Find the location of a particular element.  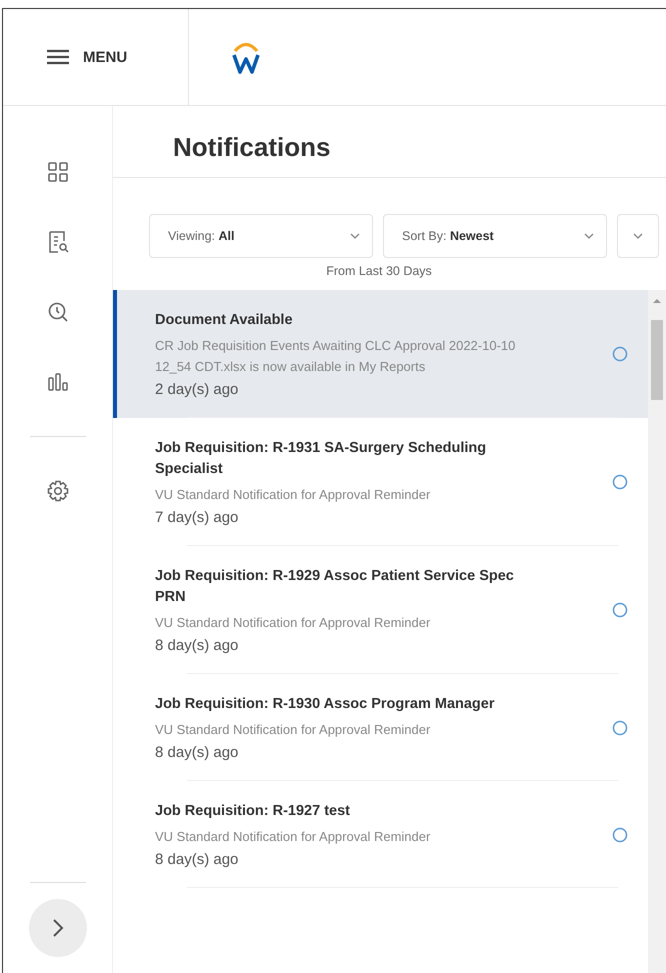

scrollbar-thumb is located at coordinates (657, 360).